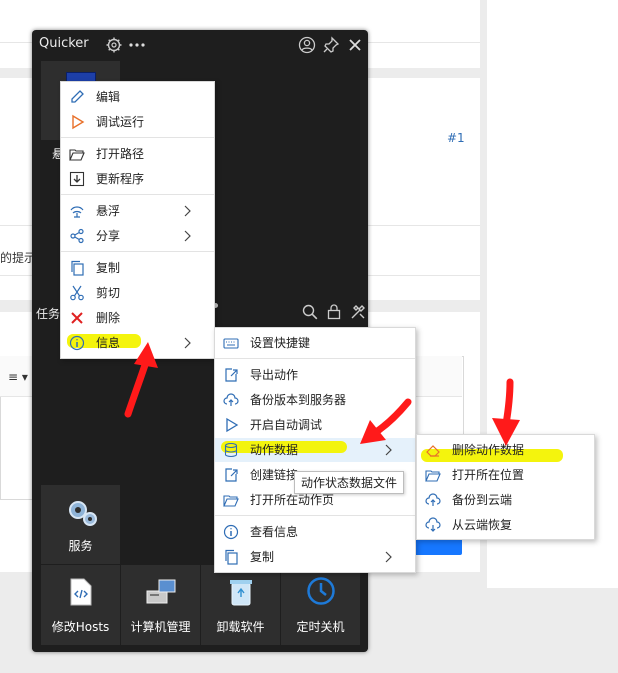 The image size is (618, 673). What do you see at coordinates (64, 43) in the screenshot?
I see `window-title: Quicker` at bounding box center [64, 43].